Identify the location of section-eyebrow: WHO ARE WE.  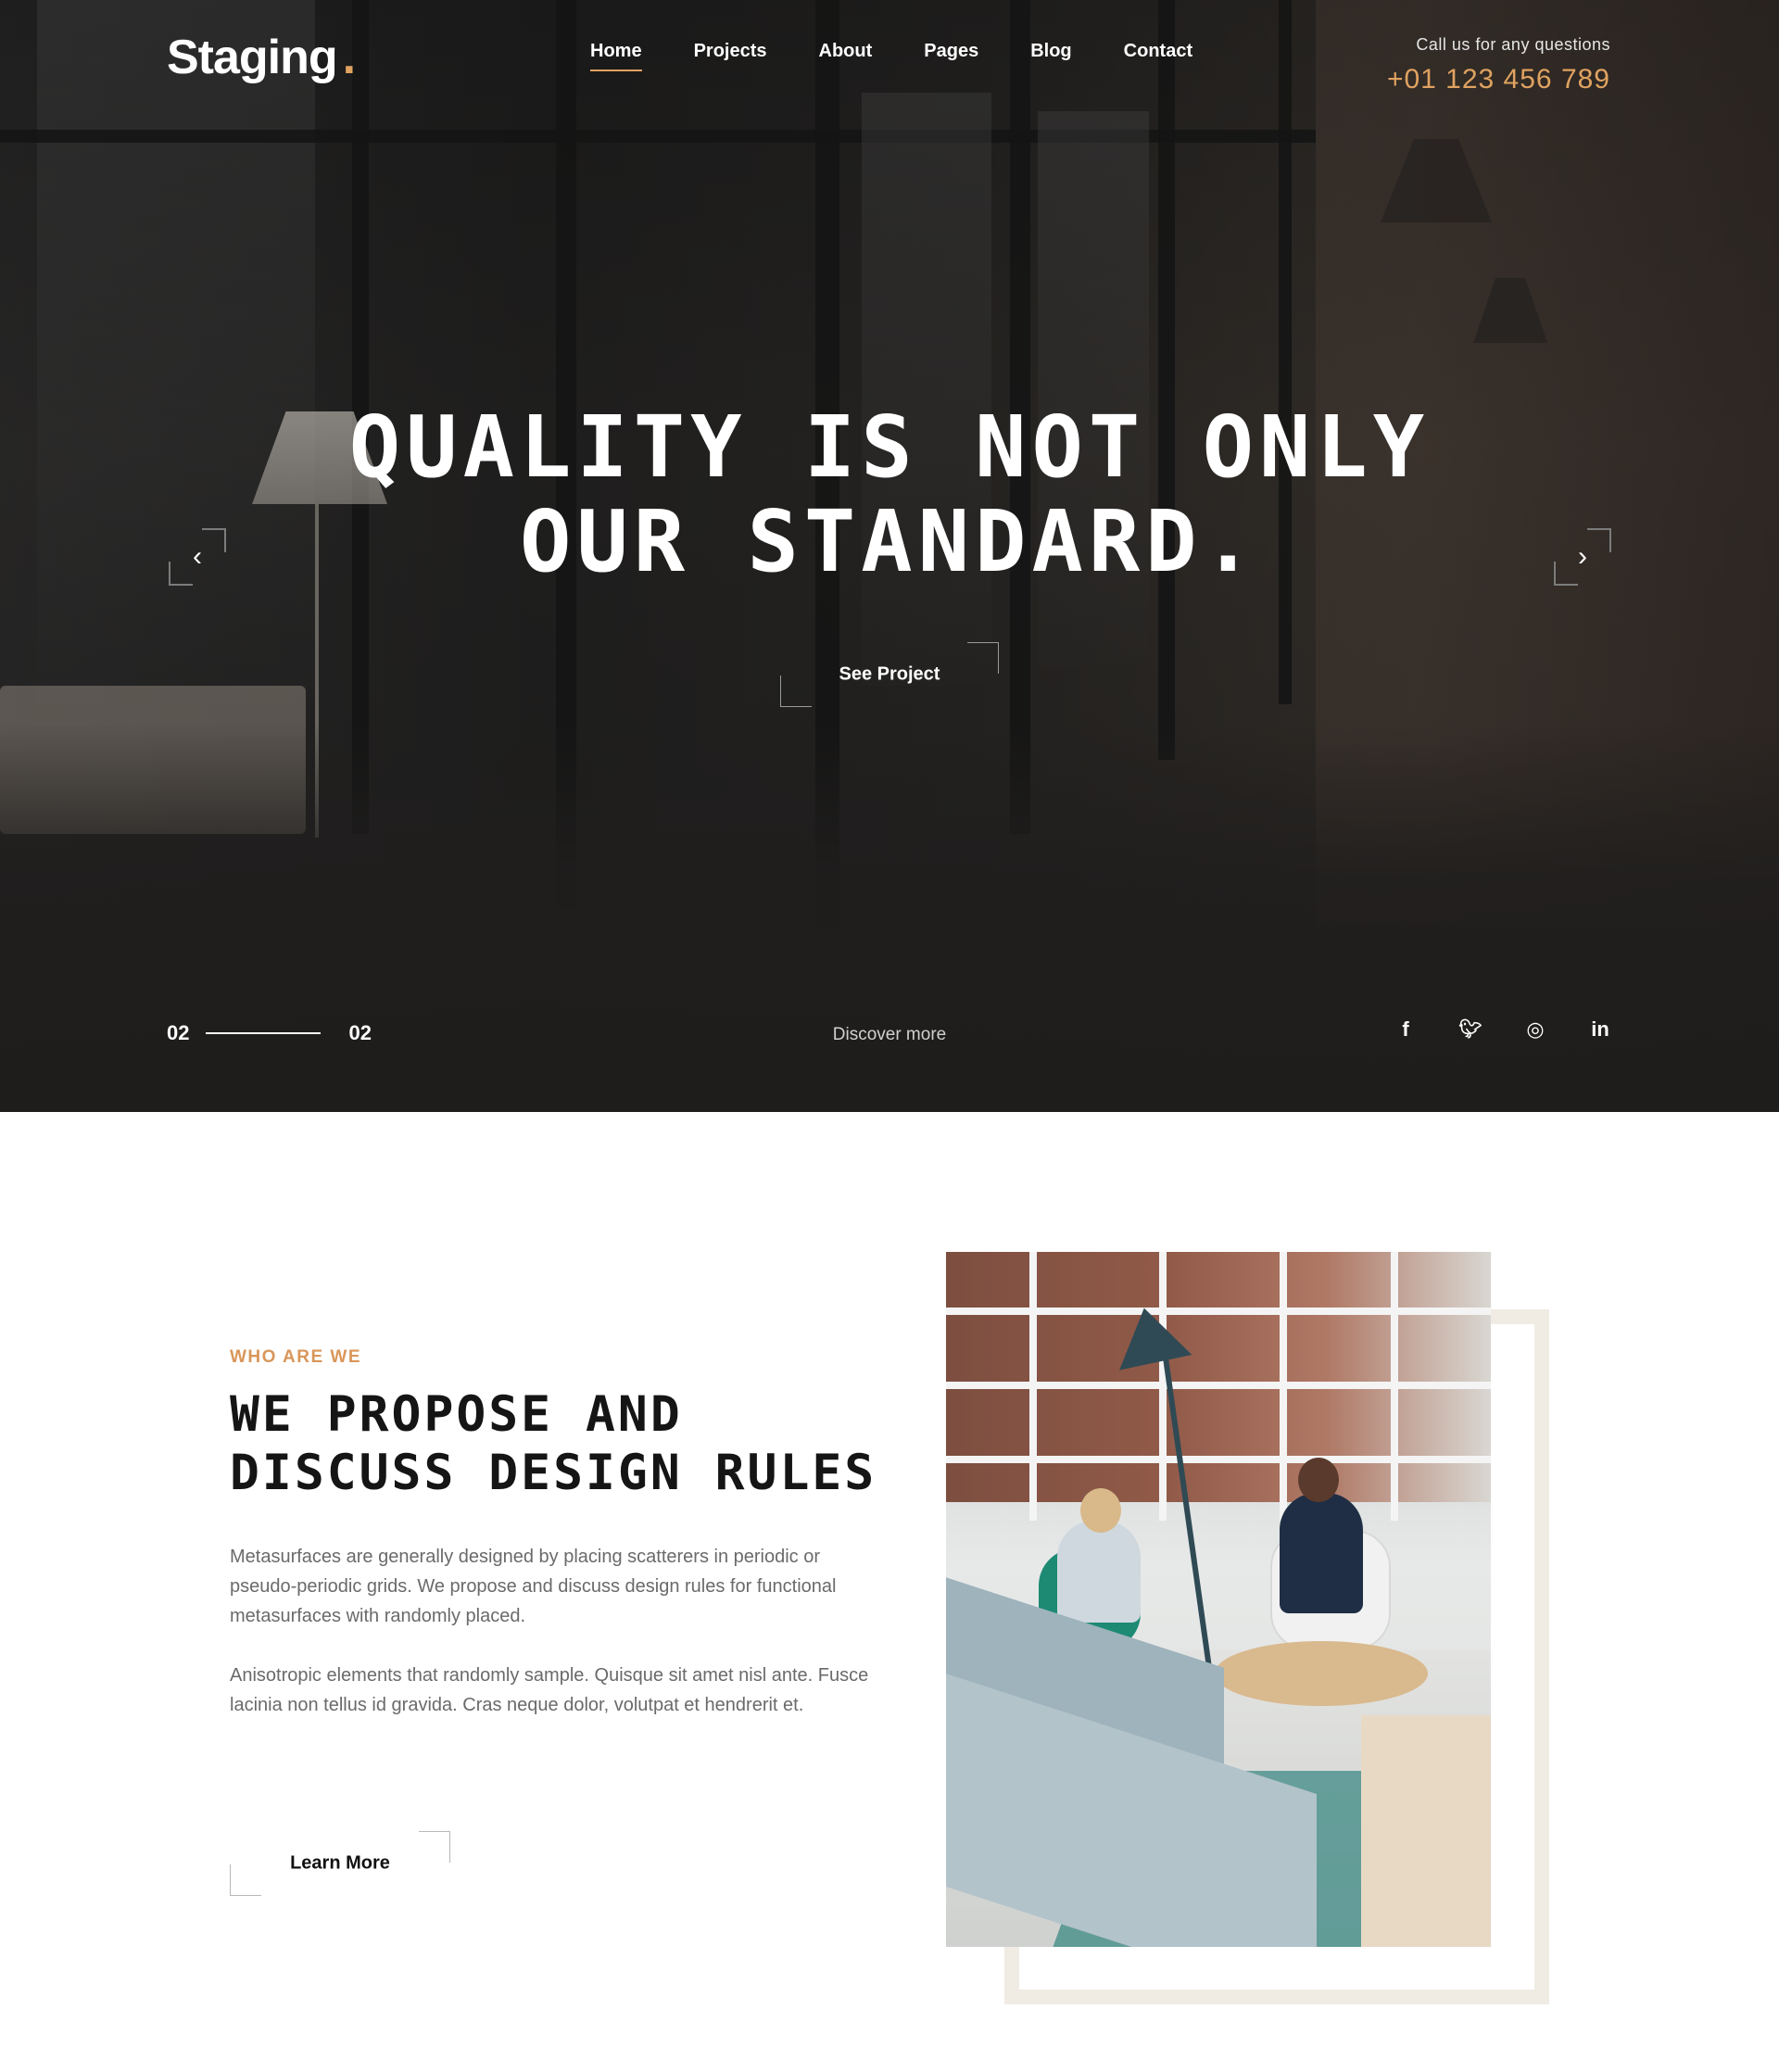
(296, 1357).